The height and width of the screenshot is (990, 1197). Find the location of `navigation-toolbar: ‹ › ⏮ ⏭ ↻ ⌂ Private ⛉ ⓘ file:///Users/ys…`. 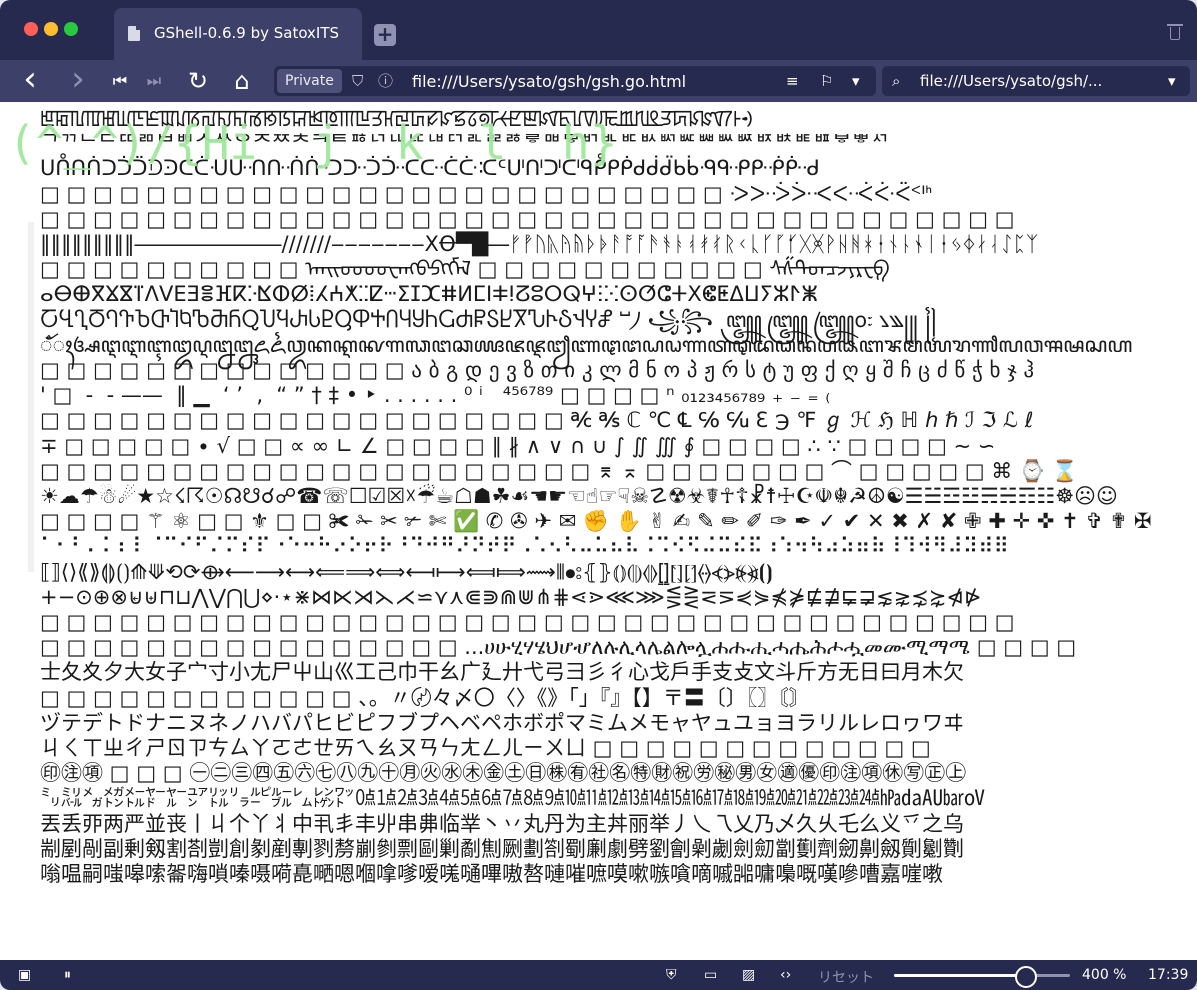

navigation-toolbar: ‹ › ⏮ ⏭ ↻ ⌂ Private ⛉ ⓘ file:///Users/ys… is located at coordinates (598, 81).